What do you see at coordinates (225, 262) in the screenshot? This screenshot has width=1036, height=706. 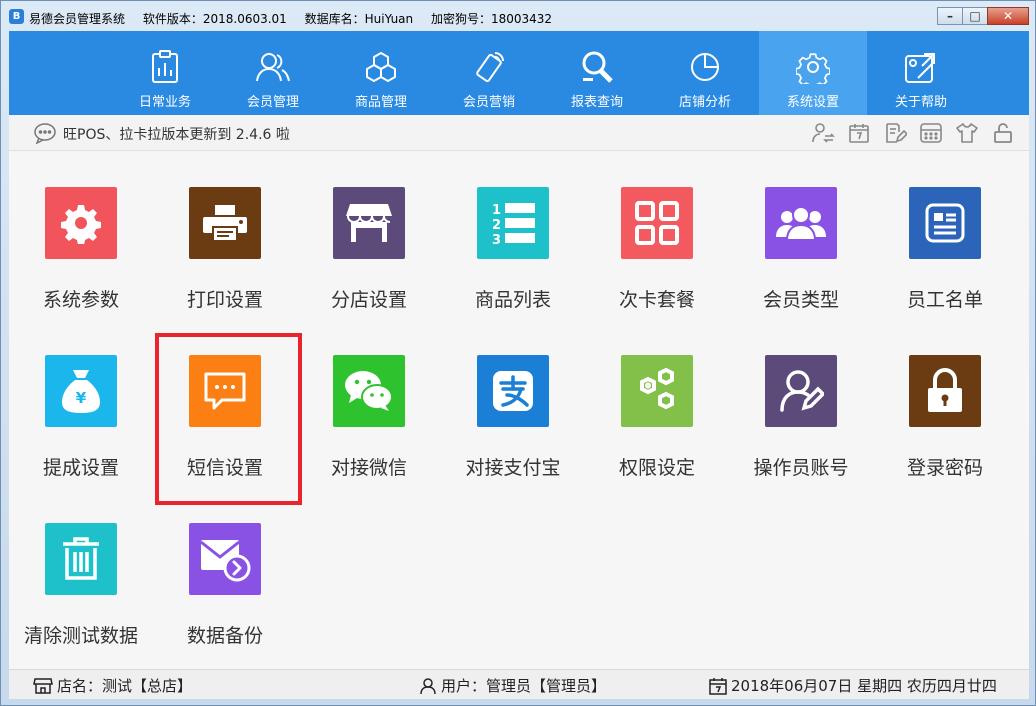 I see `tile-print-settings: 打印设置` at bounding box center [225, 262].